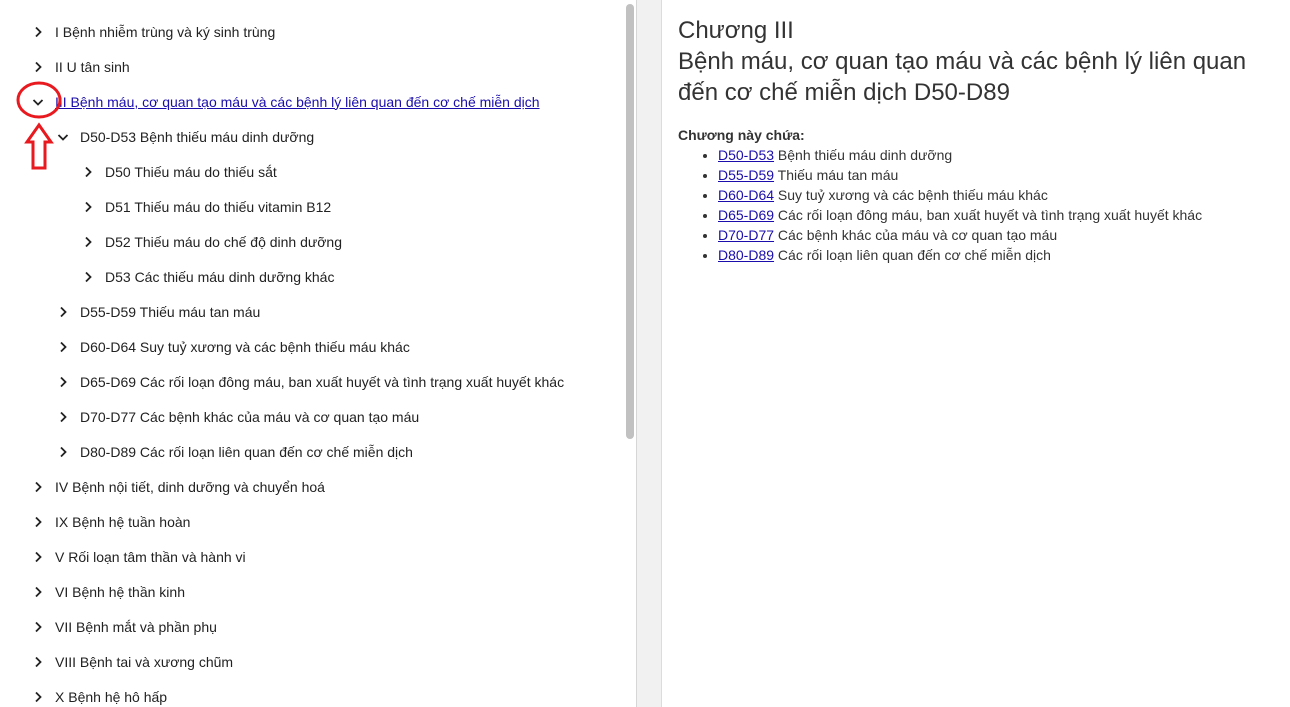 The width and height of the screenshot is (1290, 707). What do you see at coordinates (191, 172) in the screenshot?
I see `tree-item-label: D50 Thiếu máu do thiếu sắt` at bounding box center [191, 172].